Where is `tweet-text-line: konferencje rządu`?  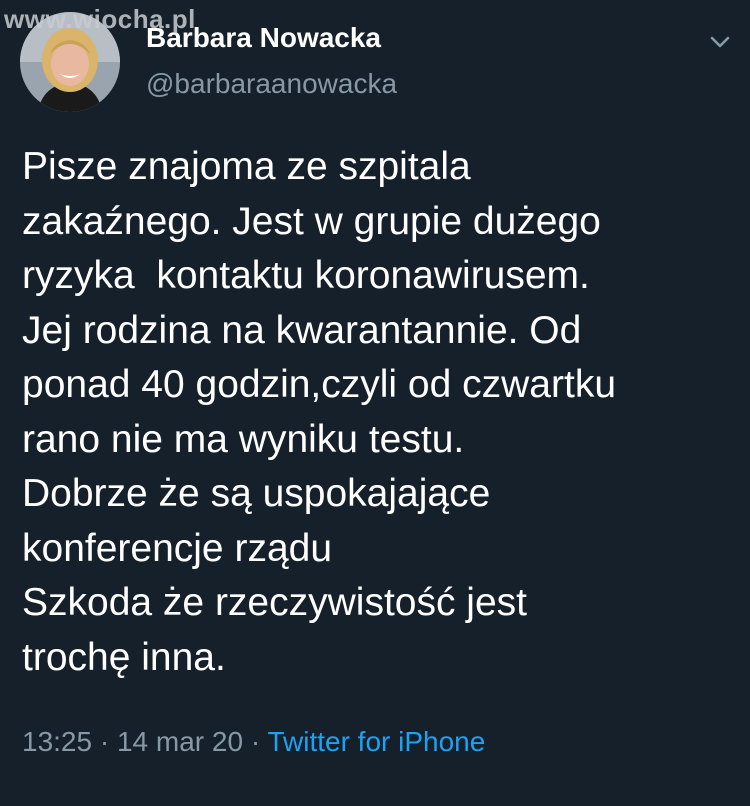
tweet-text-line: konferencje rządu is located at coordinates (177, 548).